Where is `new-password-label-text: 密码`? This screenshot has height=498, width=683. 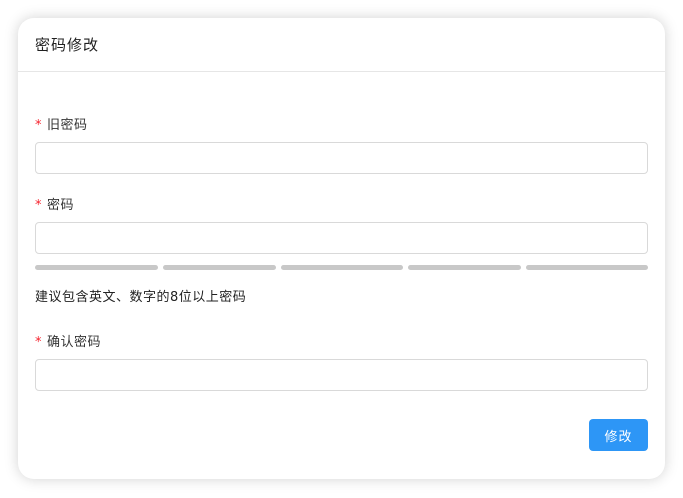
new-password-label-text: 密码 is located at coordinates (61, 205).